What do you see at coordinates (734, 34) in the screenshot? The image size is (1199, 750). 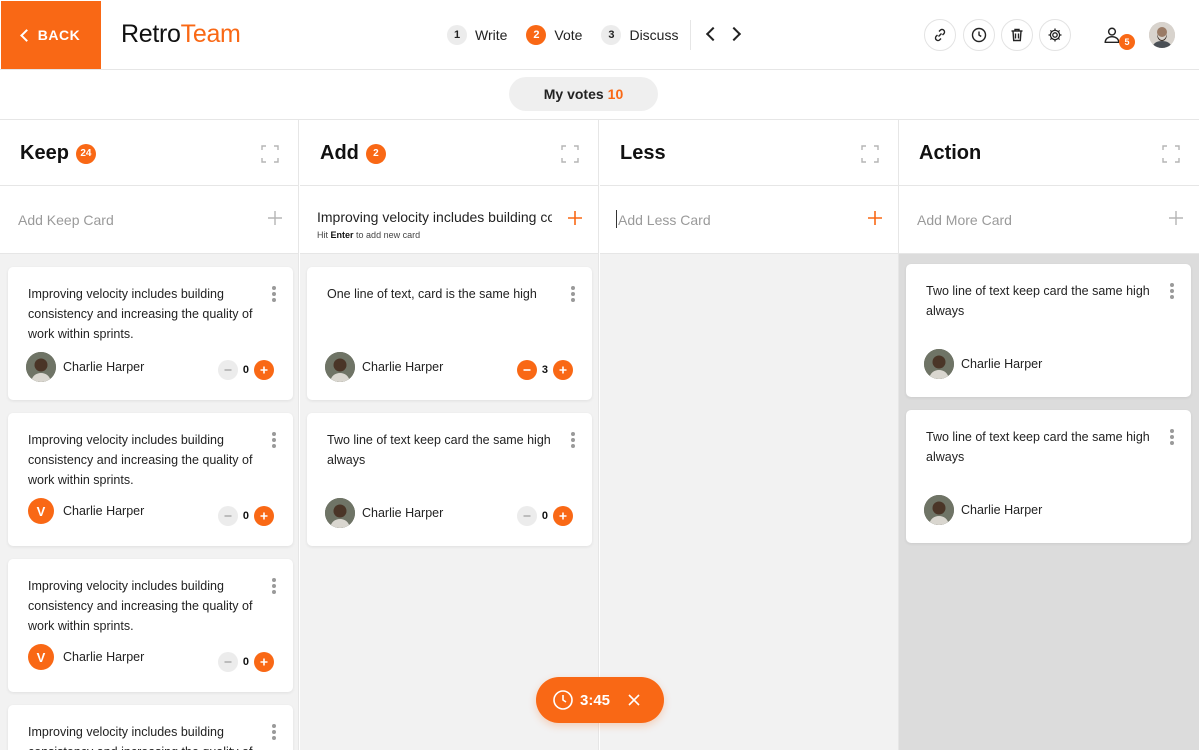 I see `next-step-icon` at bounding box center [734, 34].